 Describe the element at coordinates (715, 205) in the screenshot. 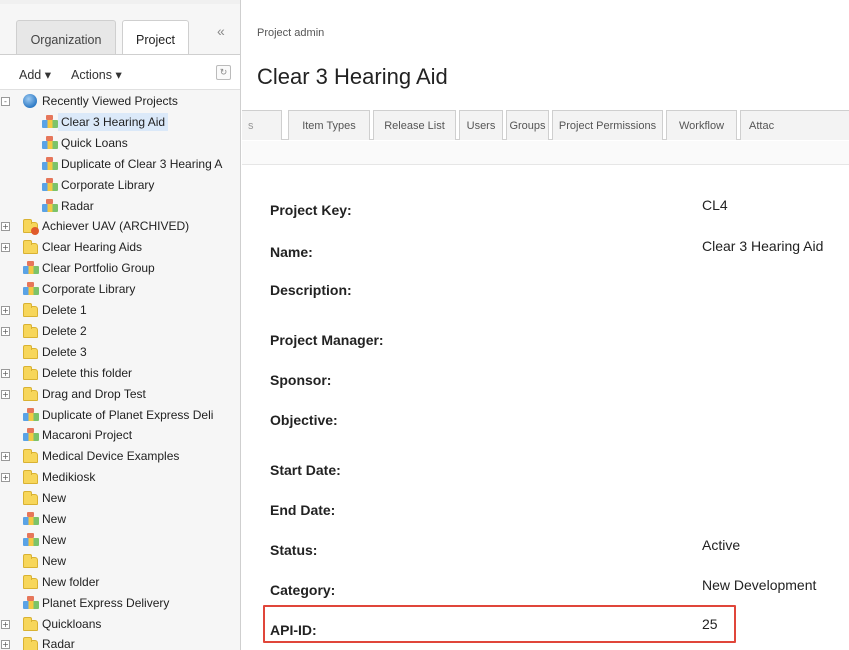

I see `field-value: CL4` at that location.